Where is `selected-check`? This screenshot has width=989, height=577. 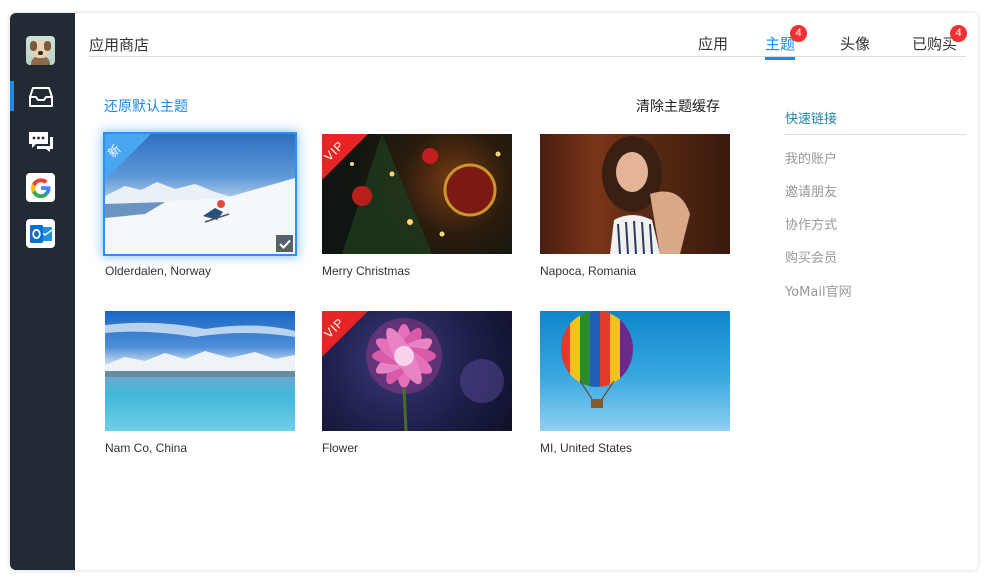
selected-check is located at coordinates (284, 243).